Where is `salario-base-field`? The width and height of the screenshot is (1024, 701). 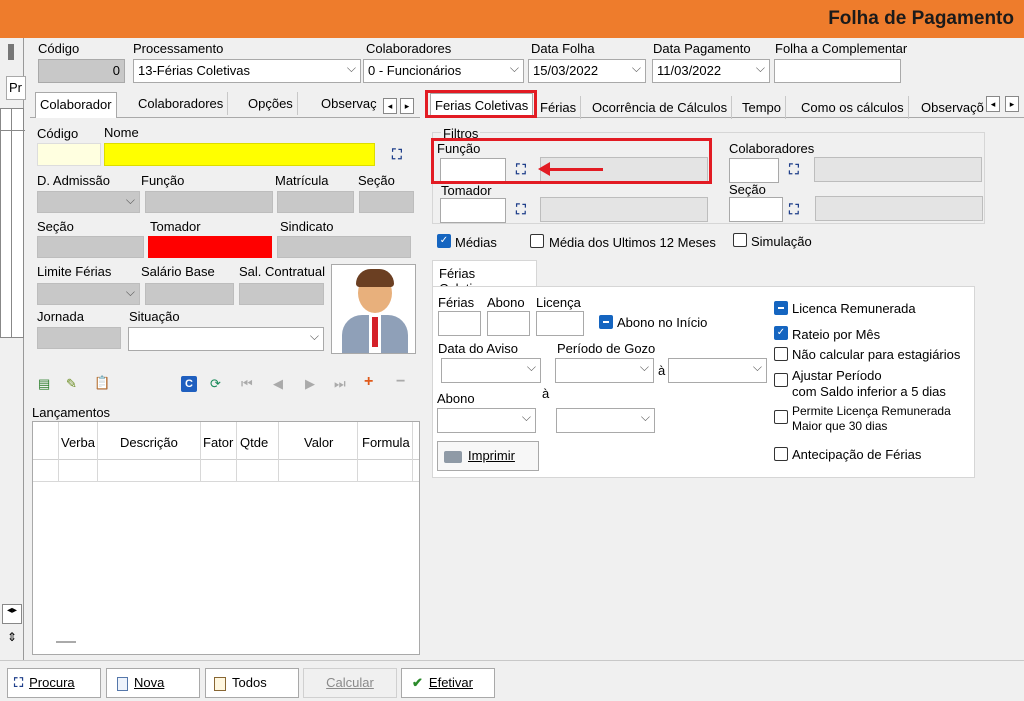
salario-base-field is located at coordinates (189, 294).